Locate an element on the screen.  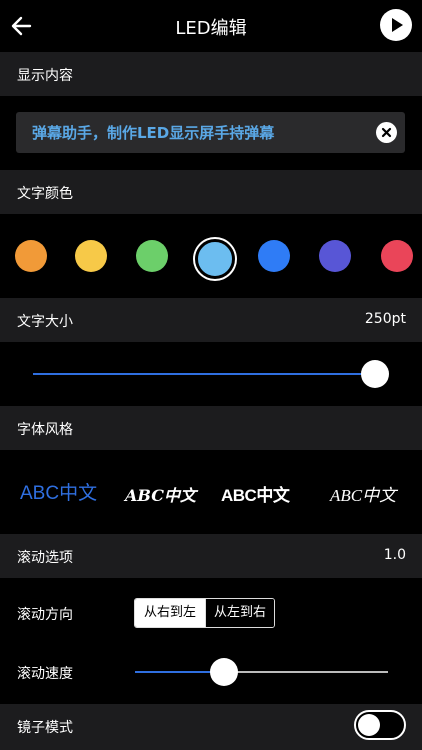
page-title: LED编辑 is located at coordinates (211, 28).